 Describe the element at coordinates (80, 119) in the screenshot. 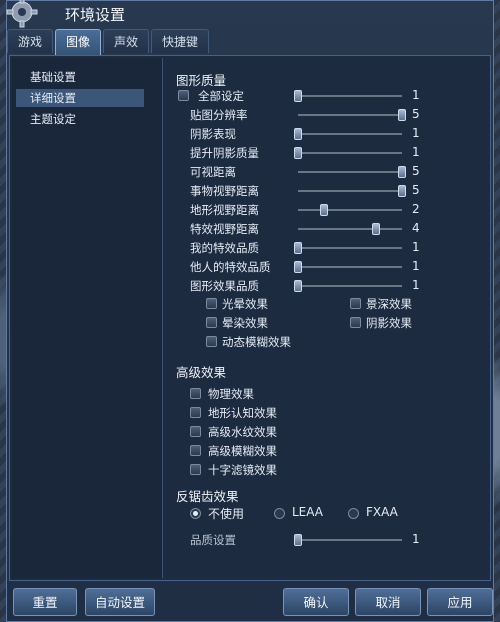

I see `sidebar-item-theme: 主题设定` at that location.